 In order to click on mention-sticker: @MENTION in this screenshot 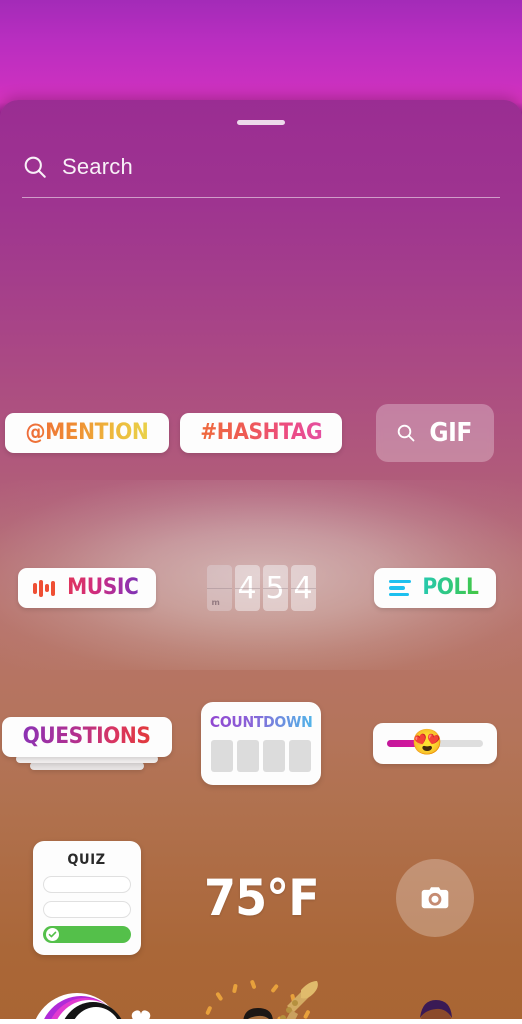, I will do `click(87, 433)`.